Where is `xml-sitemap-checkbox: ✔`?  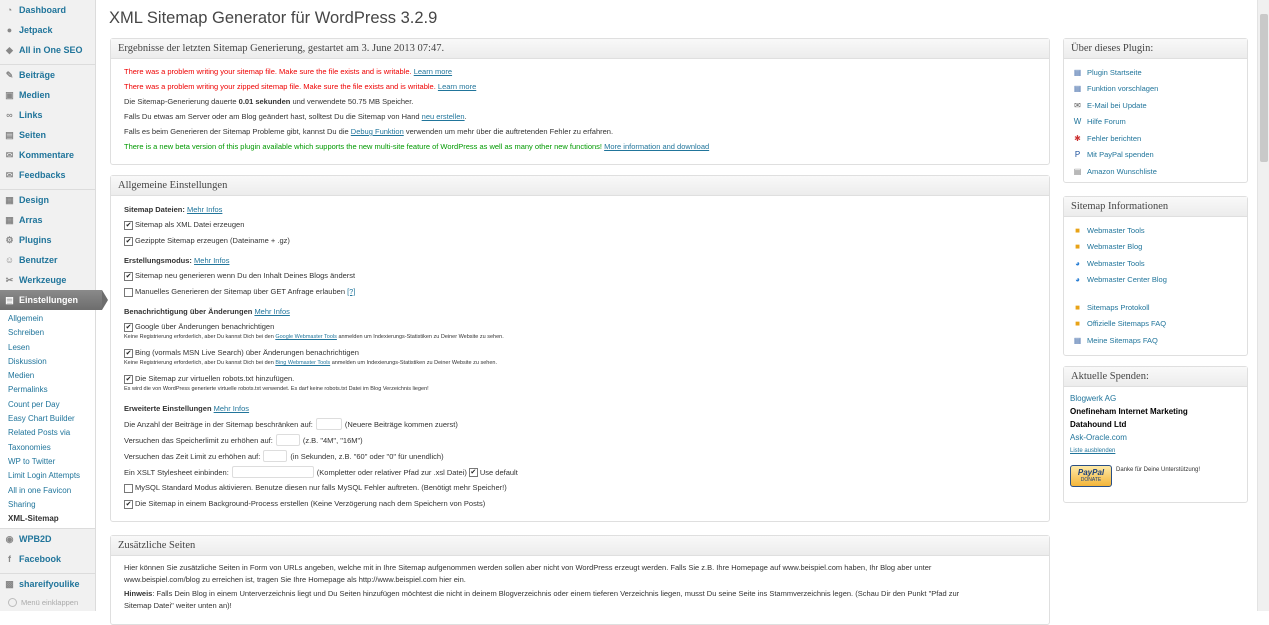 xml-sitemap-checkbox: ✔ is located at coordinates (128, 225).